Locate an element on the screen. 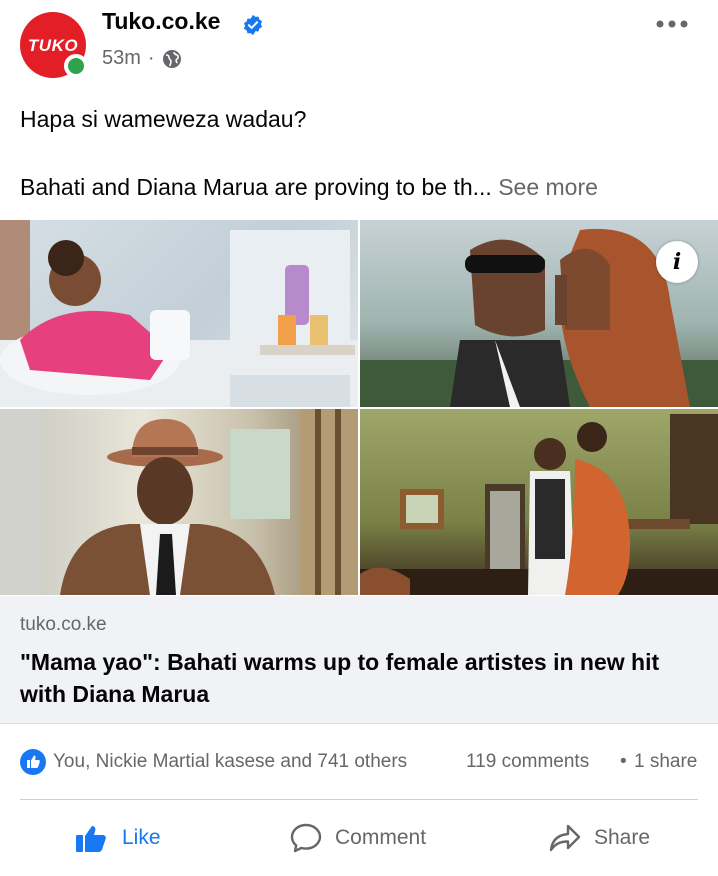  tuko-logo: TUKO is located at coordinates (53, 45).